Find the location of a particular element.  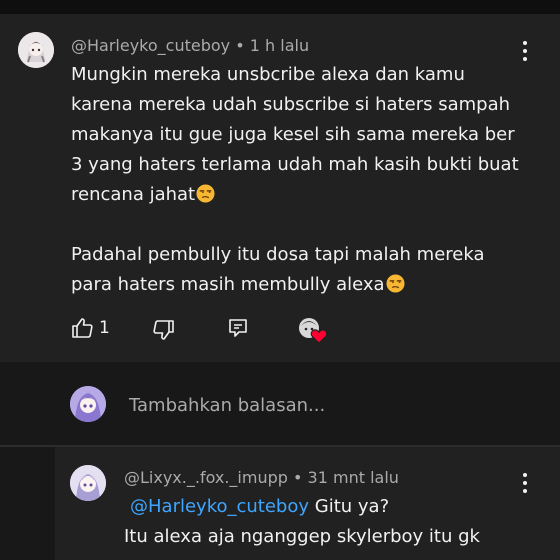

reply-mention-link: @Harleyko_cuteboy is located at coordinates (219, 506).